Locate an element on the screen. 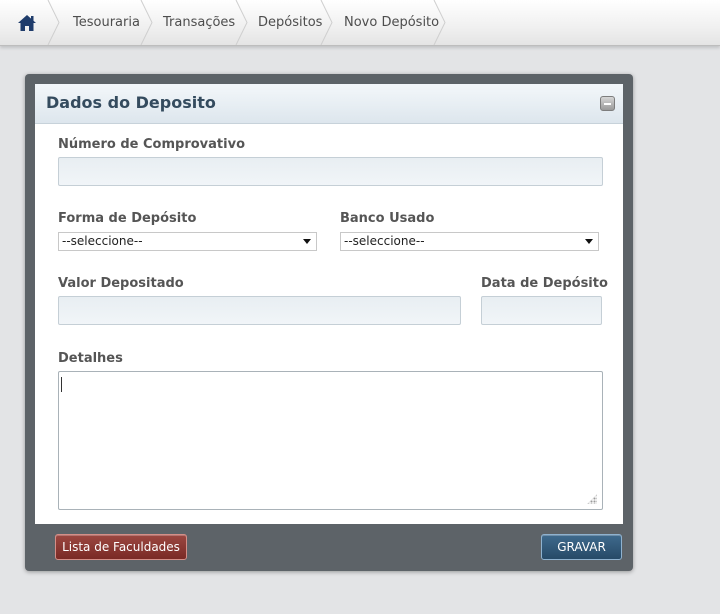 The height and width of the screenshot is (614, 720). breadcrumb-item-novo-deposito: Novo Depósito is located at coordinates (391, 22).